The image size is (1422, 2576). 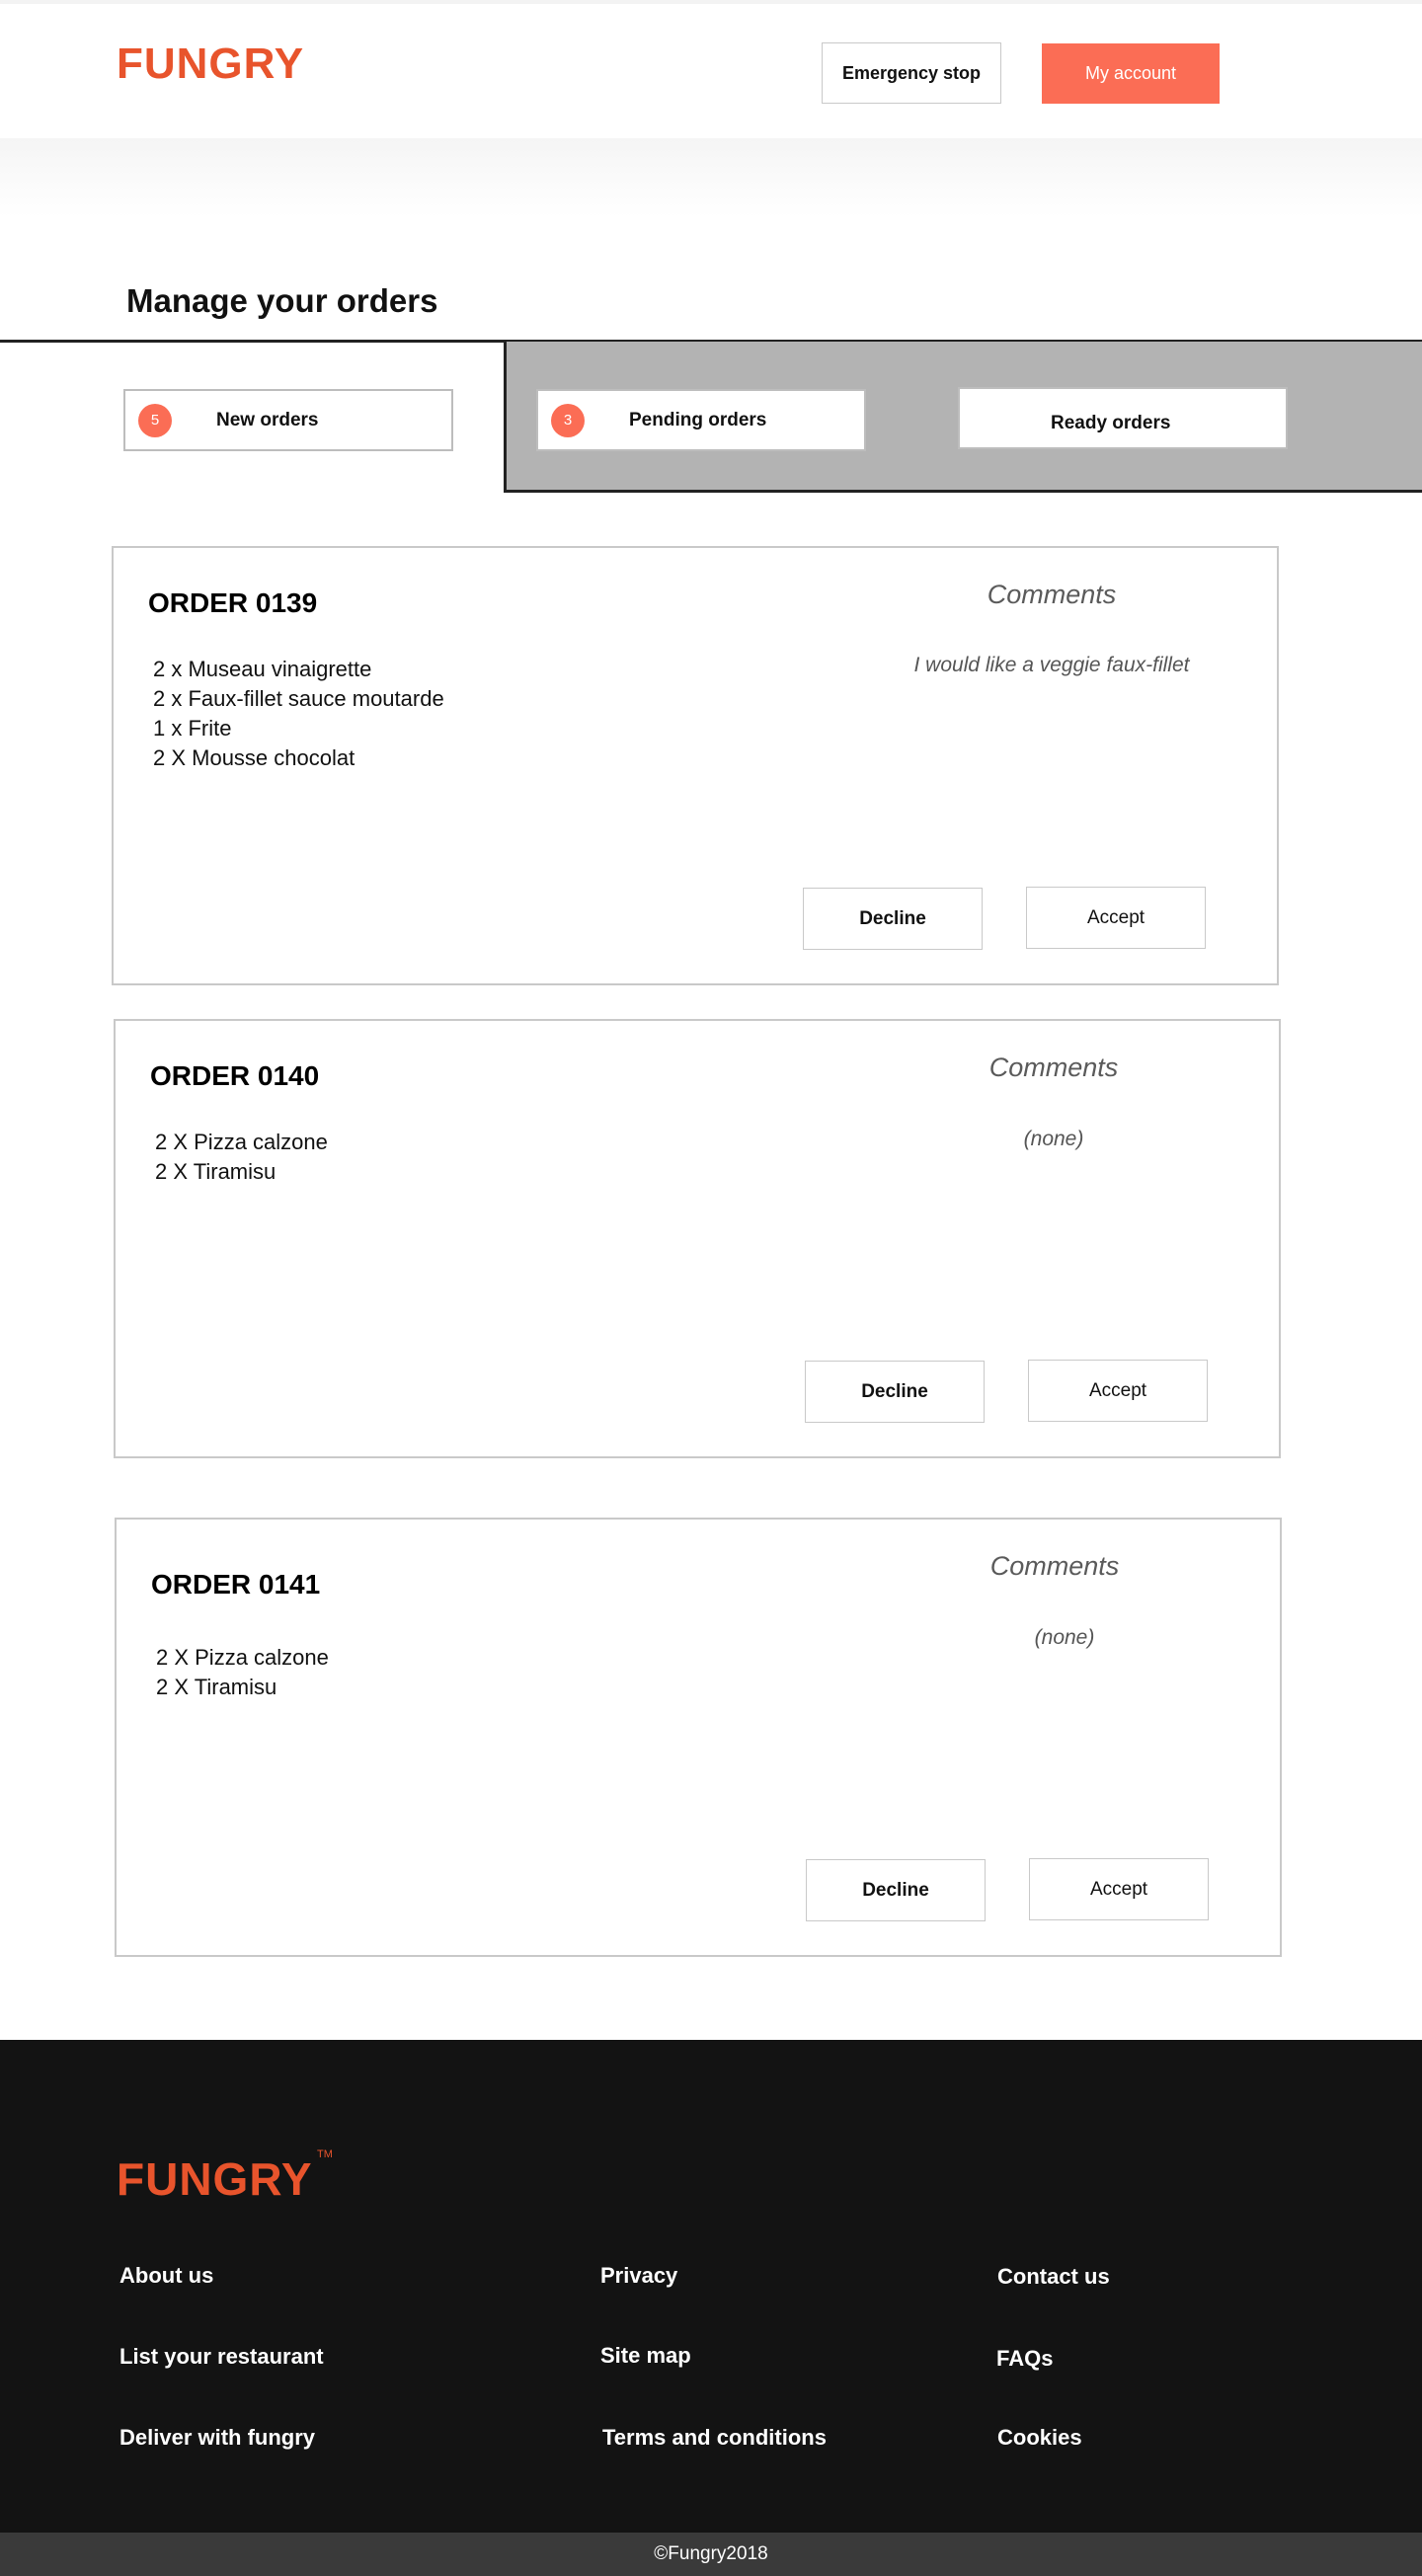 I want to click on footer-link-deliver: Deliver with fungry, so click(x=217, y=2438).